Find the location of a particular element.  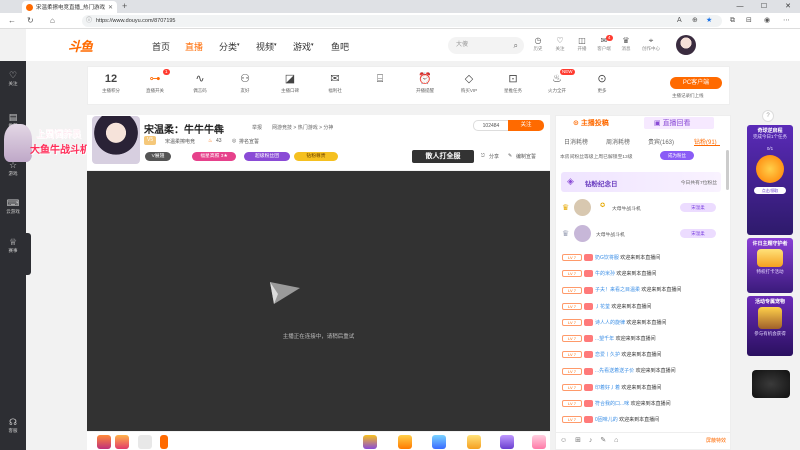

badge-pill: 福星高照 3★ is located at coordinates (214, 156).